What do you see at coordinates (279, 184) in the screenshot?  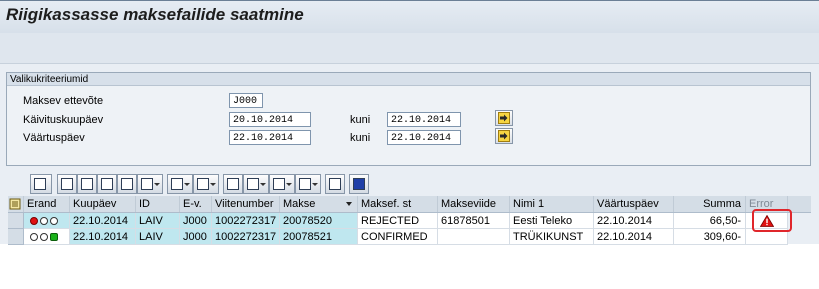 I see `spreadsheet-icon` at bounding box center [279, 184].